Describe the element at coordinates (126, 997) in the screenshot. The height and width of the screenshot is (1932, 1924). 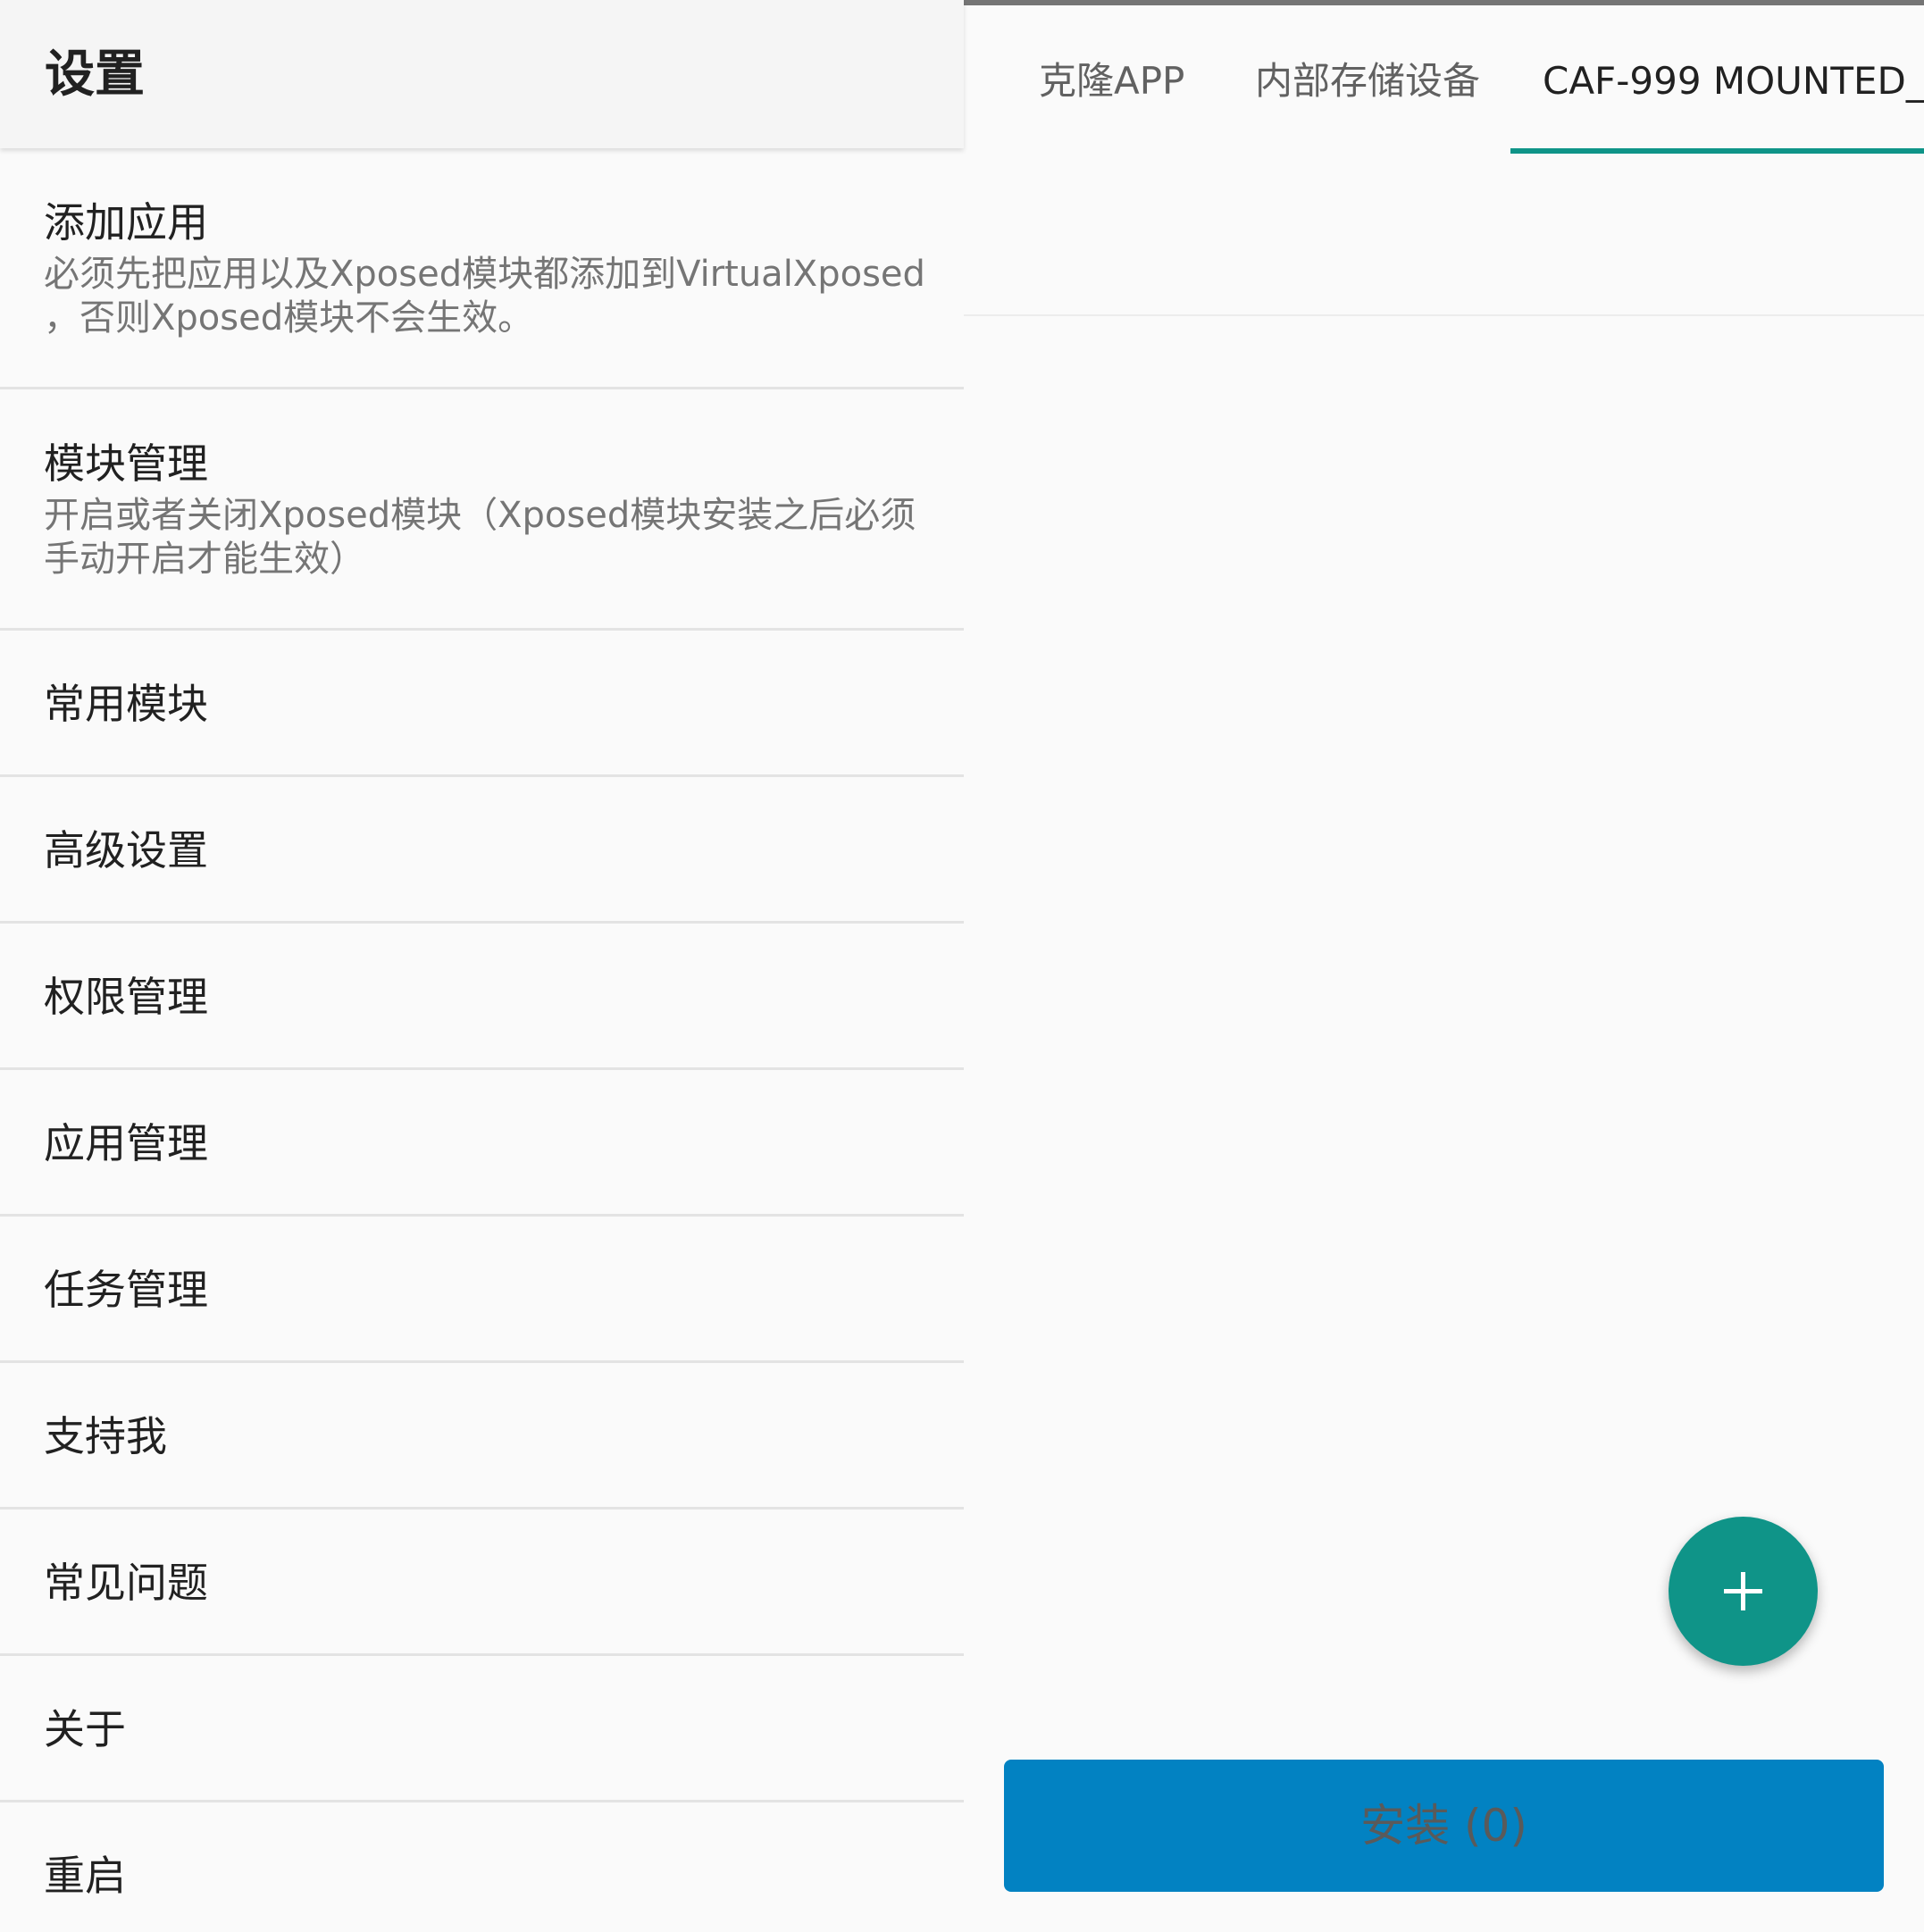
I see `settings-item-title: 权限管理` at that location.